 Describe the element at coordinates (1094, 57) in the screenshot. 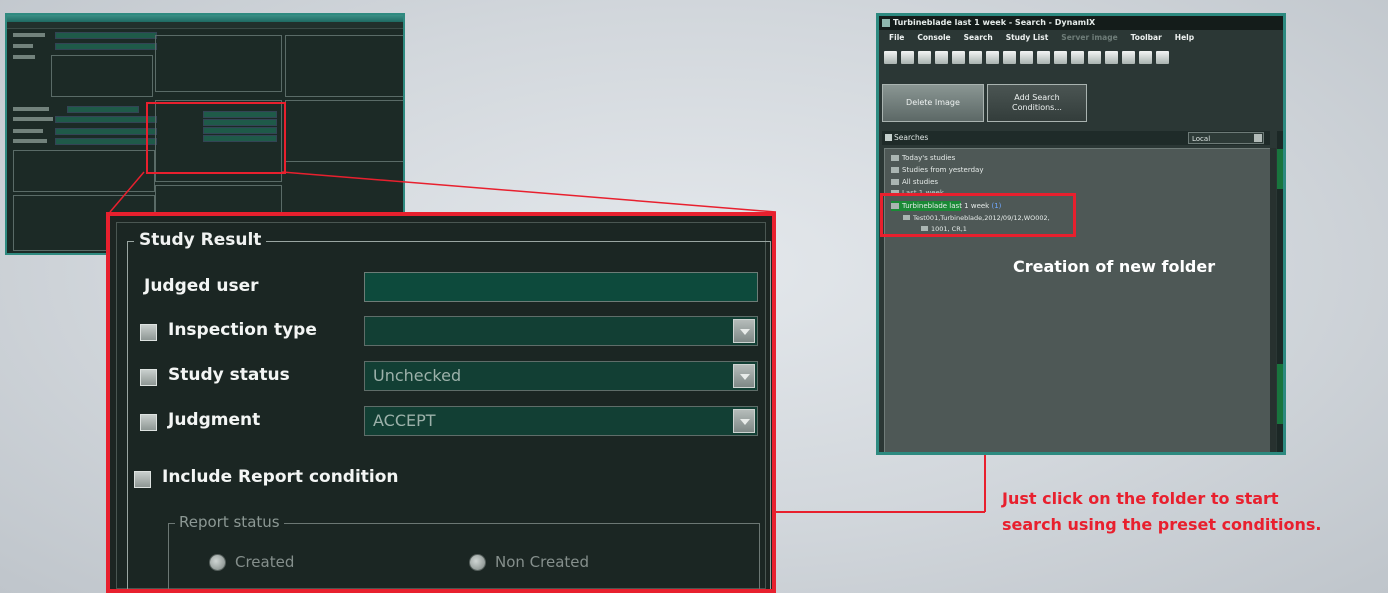

I see `document-icon` at that location.